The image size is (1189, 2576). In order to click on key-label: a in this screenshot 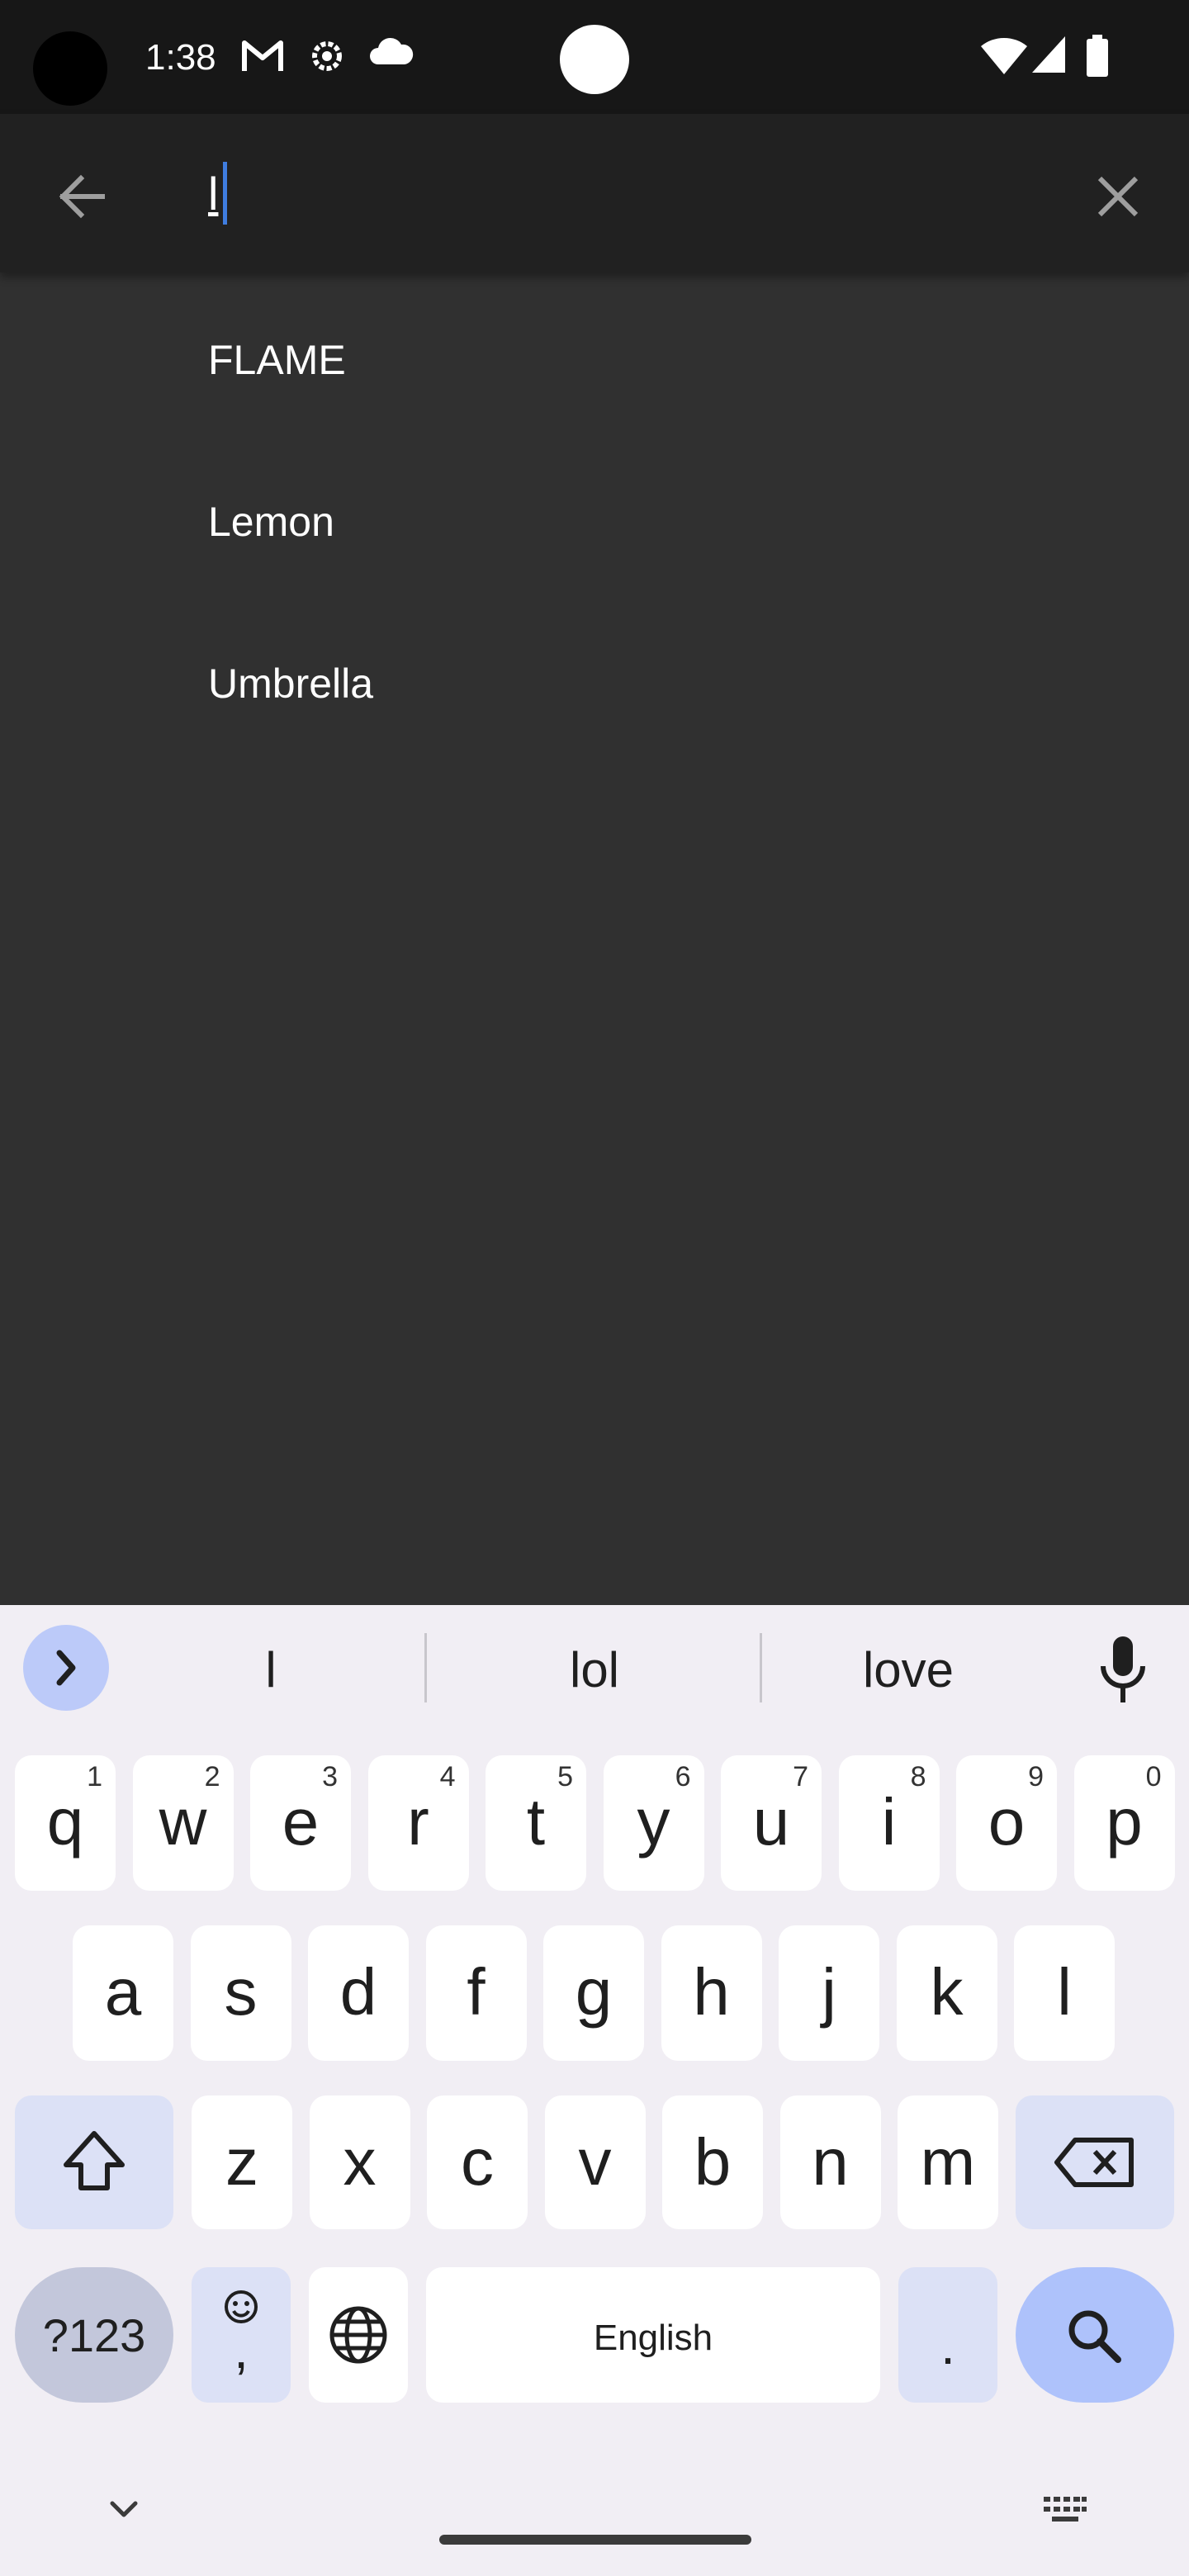, I will do `click(123, 1992)`.